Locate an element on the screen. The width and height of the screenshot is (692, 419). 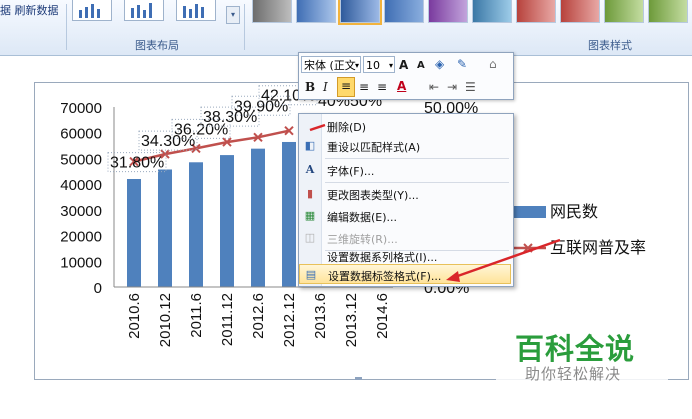
annotation-arrows is located at coordinates (435, 202).